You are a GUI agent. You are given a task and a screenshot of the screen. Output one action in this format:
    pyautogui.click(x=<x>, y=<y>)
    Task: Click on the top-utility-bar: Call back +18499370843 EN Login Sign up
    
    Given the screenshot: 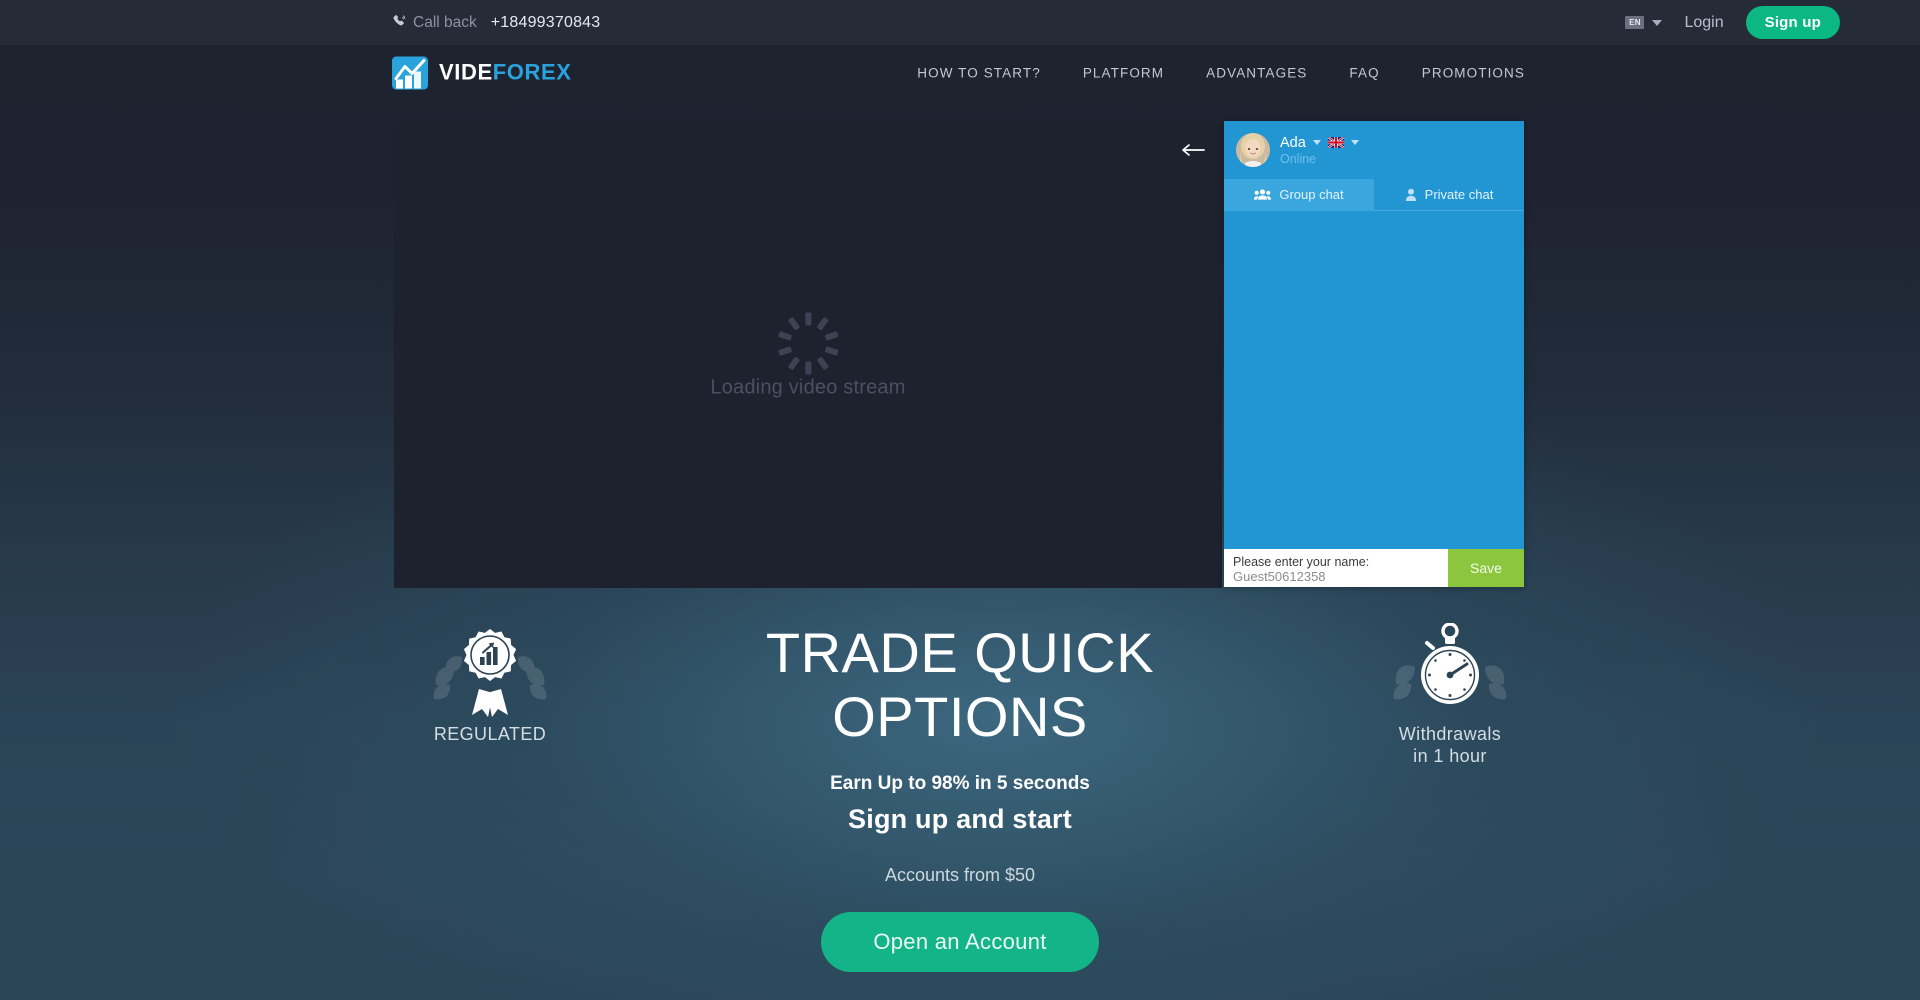 What is the action you would take?
    pyautogui.click(x=960, y=22)
    